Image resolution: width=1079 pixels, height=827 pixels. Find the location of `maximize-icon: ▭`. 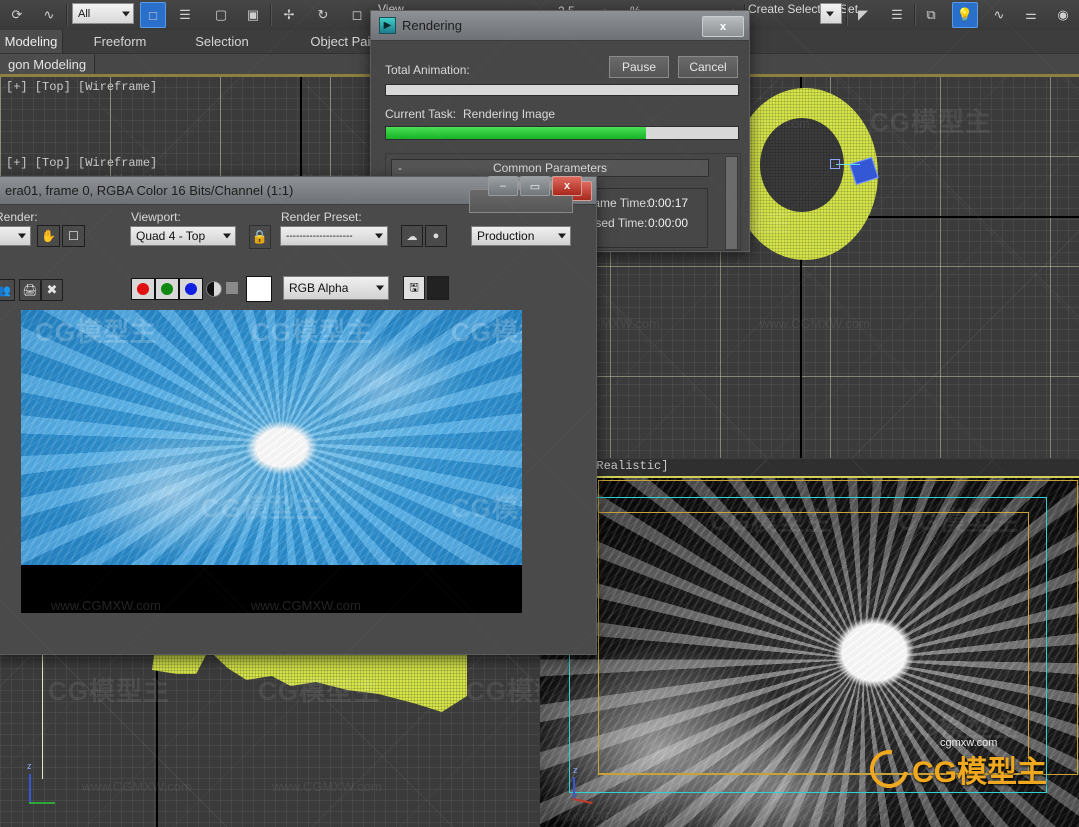

maximize-icon: ▭ is located at coordinates (535, 186).